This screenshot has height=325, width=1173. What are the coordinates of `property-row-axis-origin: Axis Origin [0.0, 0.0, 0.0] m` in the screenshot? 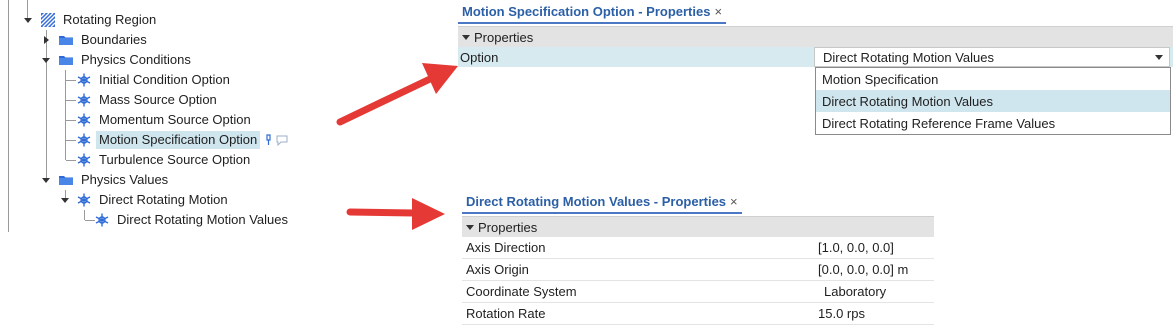 It's located at (698, 270).